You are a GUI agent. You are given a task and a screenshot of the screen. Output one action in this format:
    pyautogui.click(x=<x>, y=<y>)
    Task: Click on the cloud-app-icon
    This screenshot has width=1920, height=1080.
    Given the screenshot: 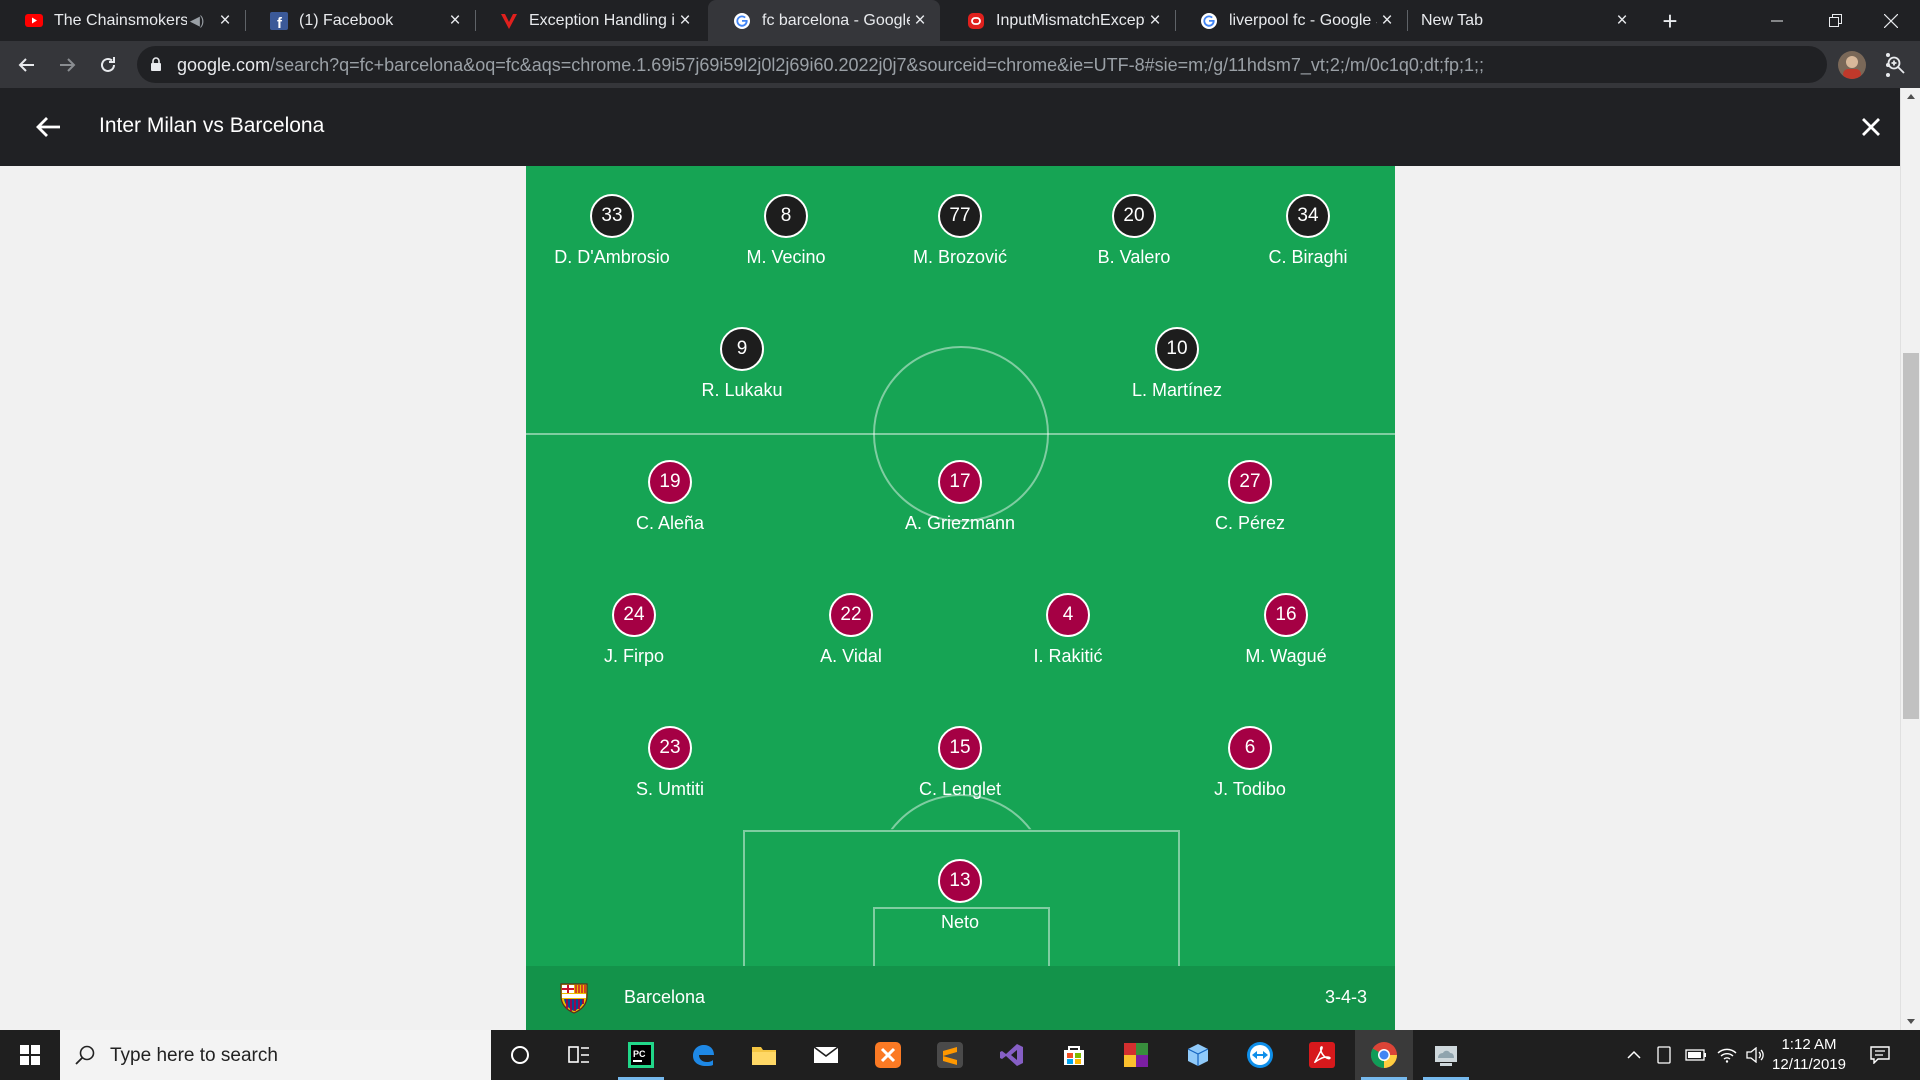 What is the action you would take?
    pyautogui.click(x=1446, y=1055)
    